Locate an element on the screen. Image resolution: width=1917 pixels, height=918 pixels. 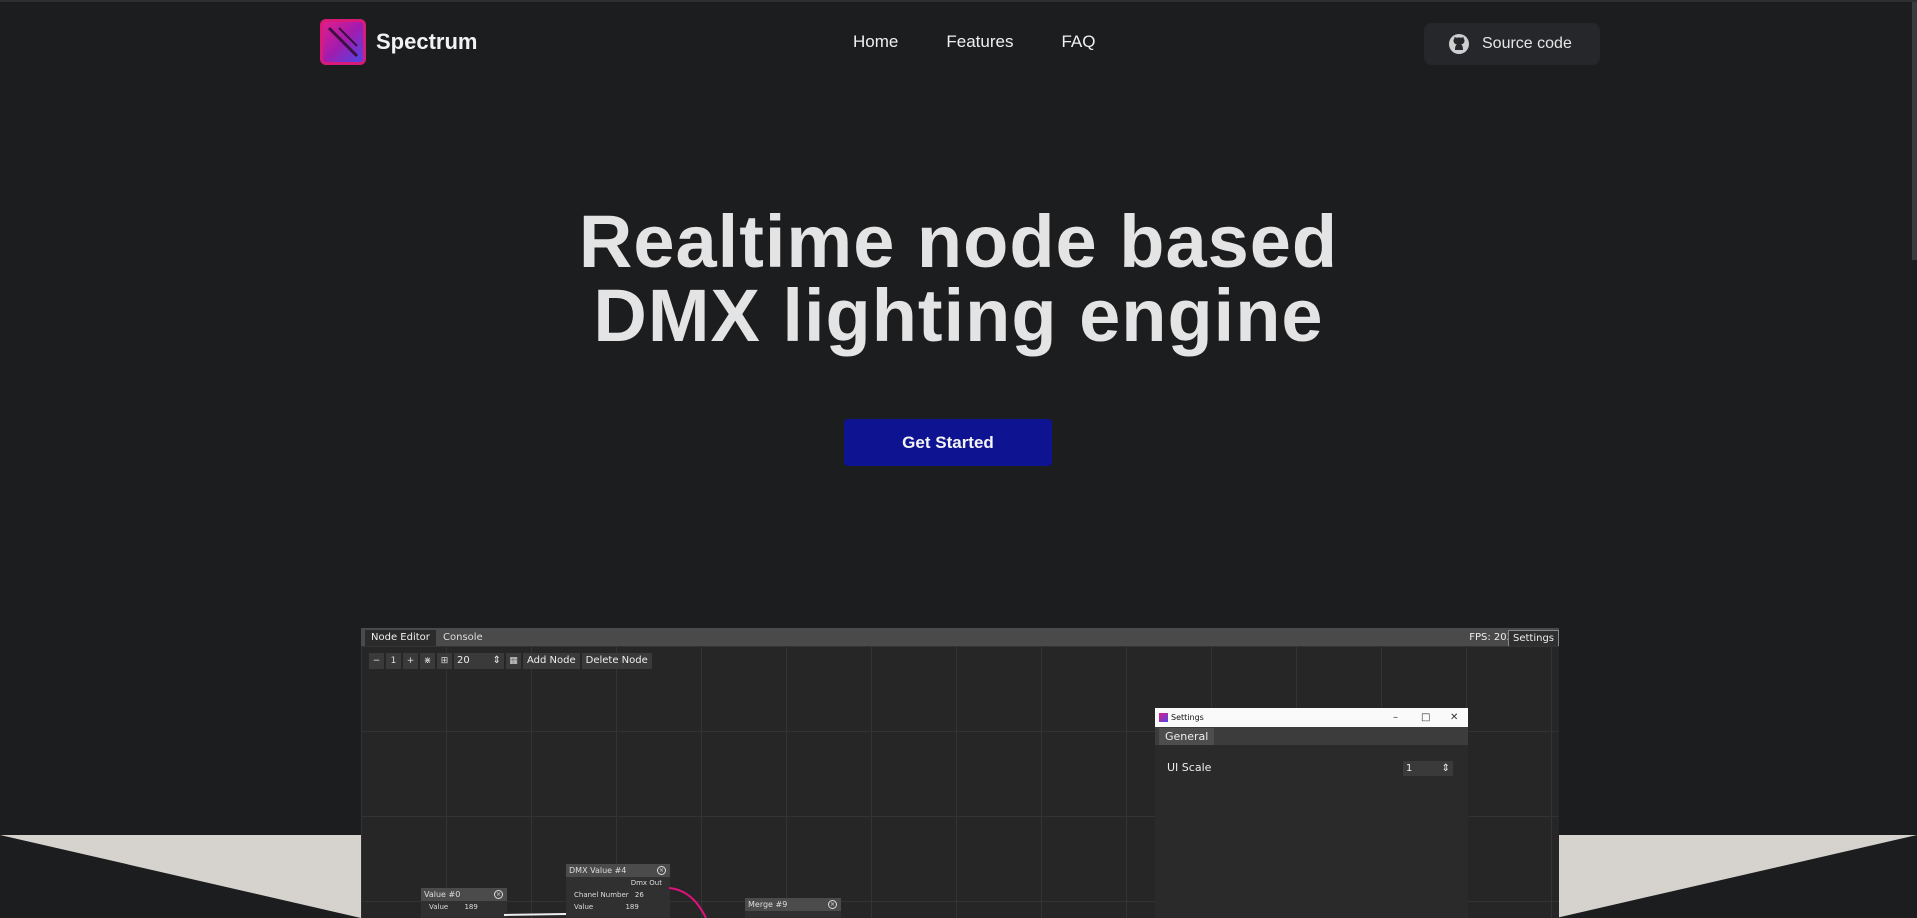
settings-window-title: Settings is located at coordinates (1187, 717).